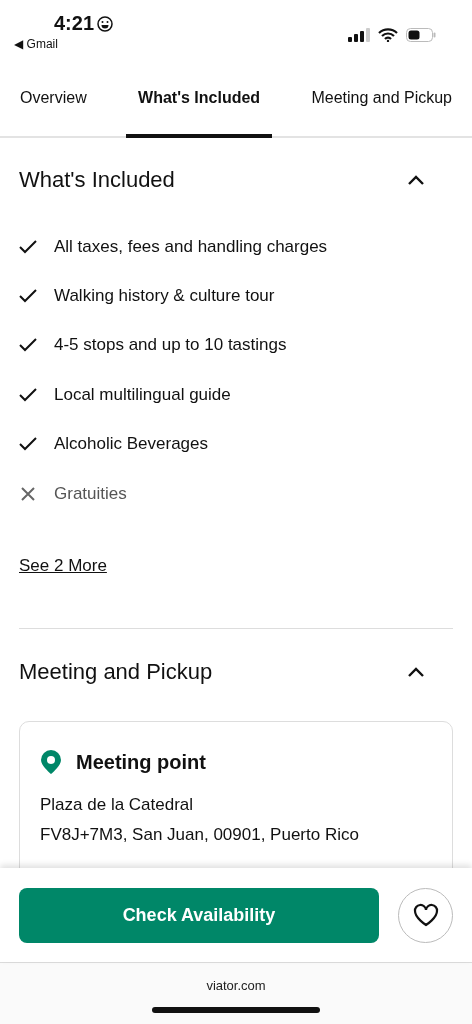  What do you see at coordinates (97, 180) in the screenshot?
I see `section-title: What's Included` at bounding box center [97, 180].